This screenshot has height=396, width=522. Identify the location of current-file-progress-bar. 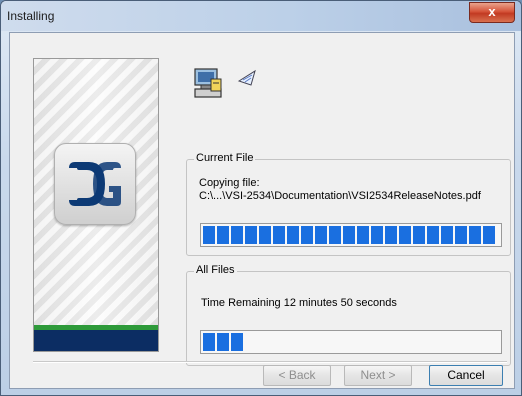
(351, 235).